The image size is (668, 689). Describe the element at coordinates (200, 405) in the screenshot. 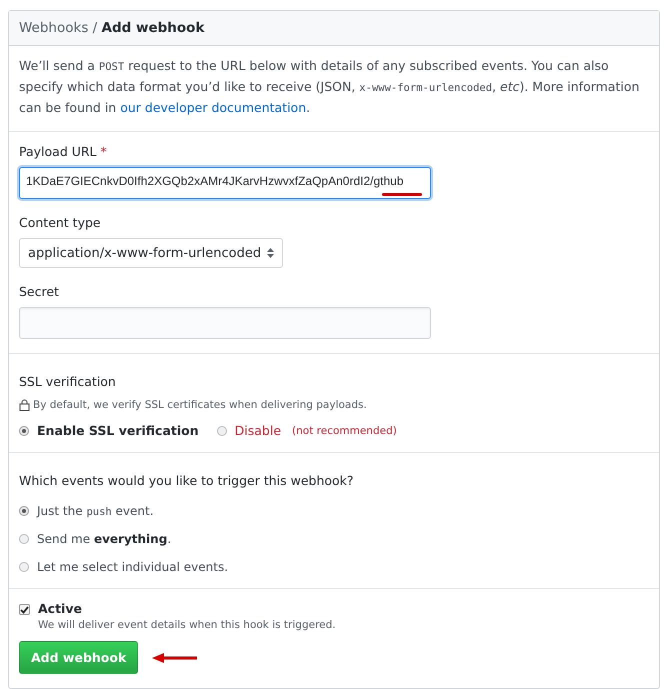

I see `ssl-note: By default, we verify SSL certificates when delivering payloads.` at that location.